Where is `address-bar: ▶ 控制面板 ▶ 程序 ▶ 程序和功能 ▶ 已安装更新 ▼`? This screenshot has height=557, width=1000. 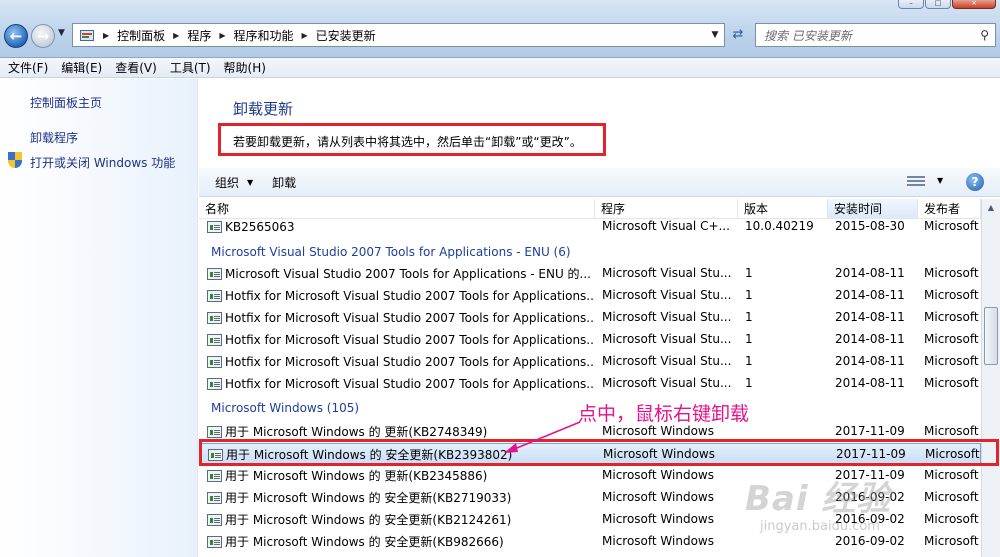
address-bar: ▶ 控制面板 ▶ 程序 ▶ 程序和功能 ▶ 已安装更新 ▼ is located at coordinates (398, 35).